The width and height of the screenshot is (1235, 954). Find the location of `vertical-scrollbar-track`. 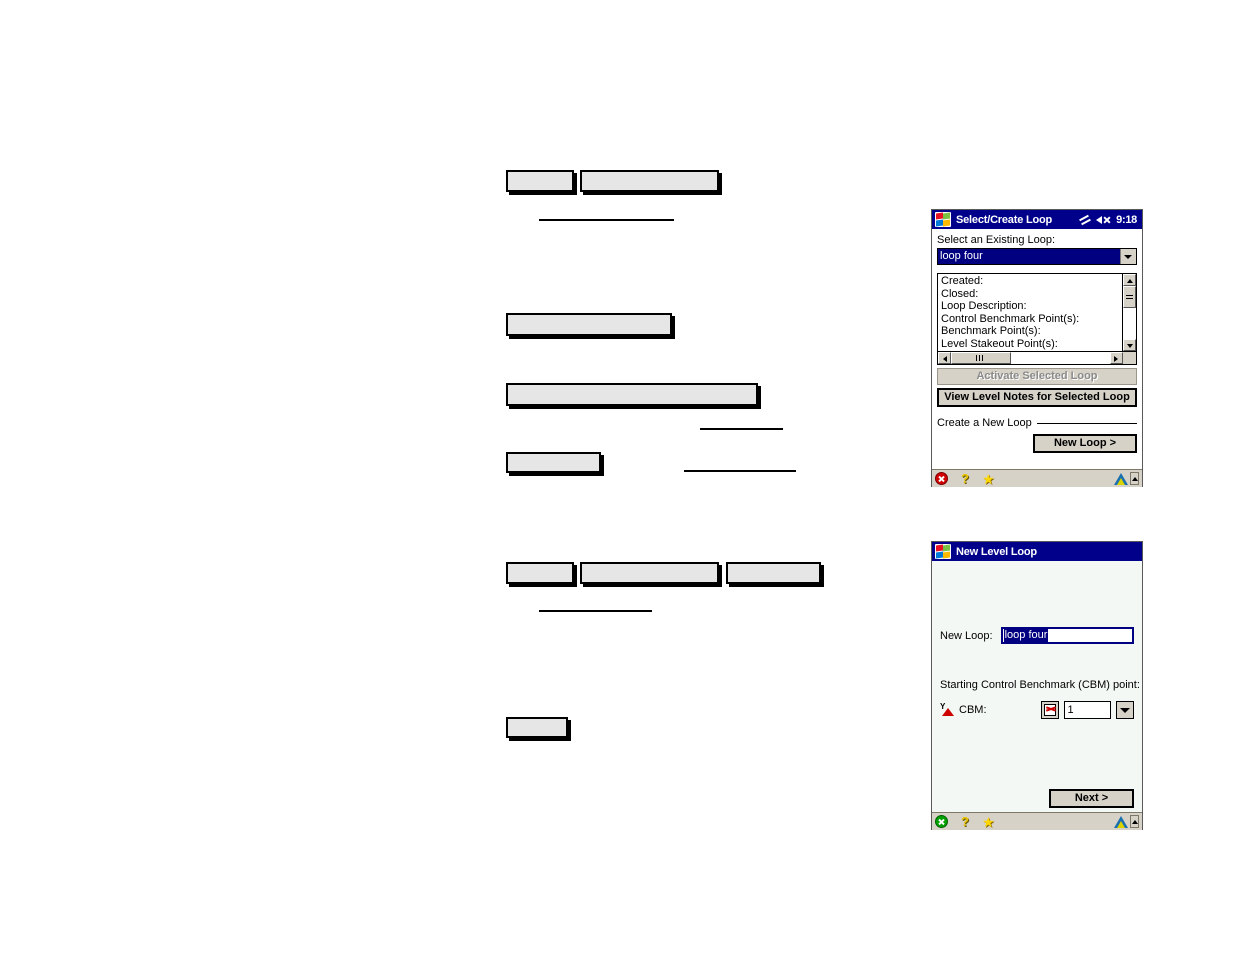

vertical-scrollbar-track is located at coordinates (1129, 323).